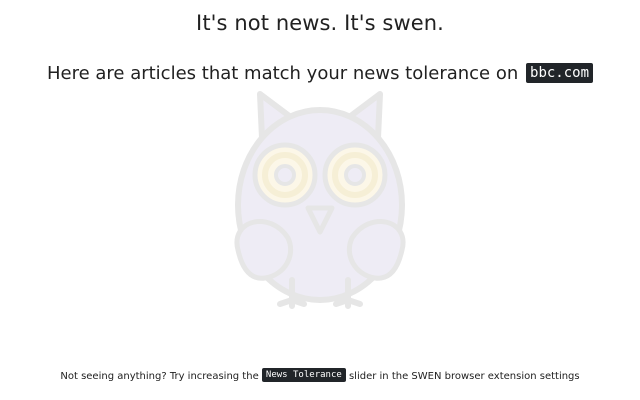 The width and height of the screenshot is (640, 400). What do you see at coordinates (320, 200) in the screenshot?
I see `owl-icon` at bounding box center [320, 200].